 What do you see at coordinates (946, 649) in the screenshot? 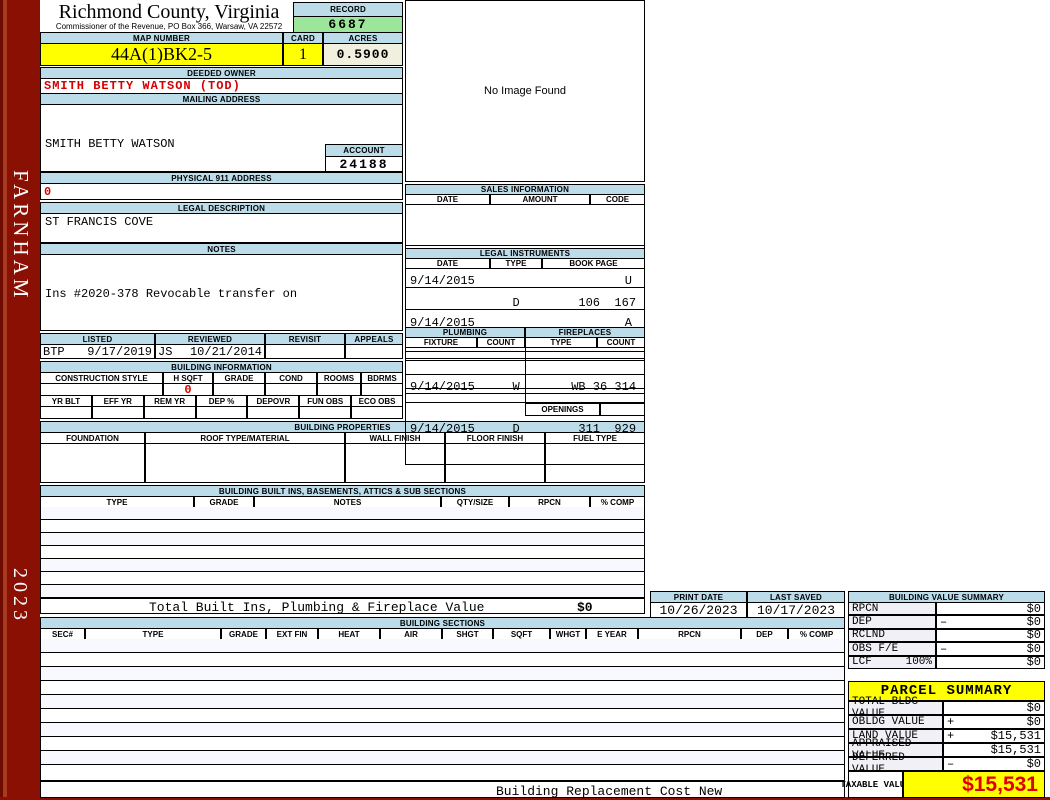
I see `bvs-row-obsfe: OBS F/E – $0` at bounding box center [946, 649].